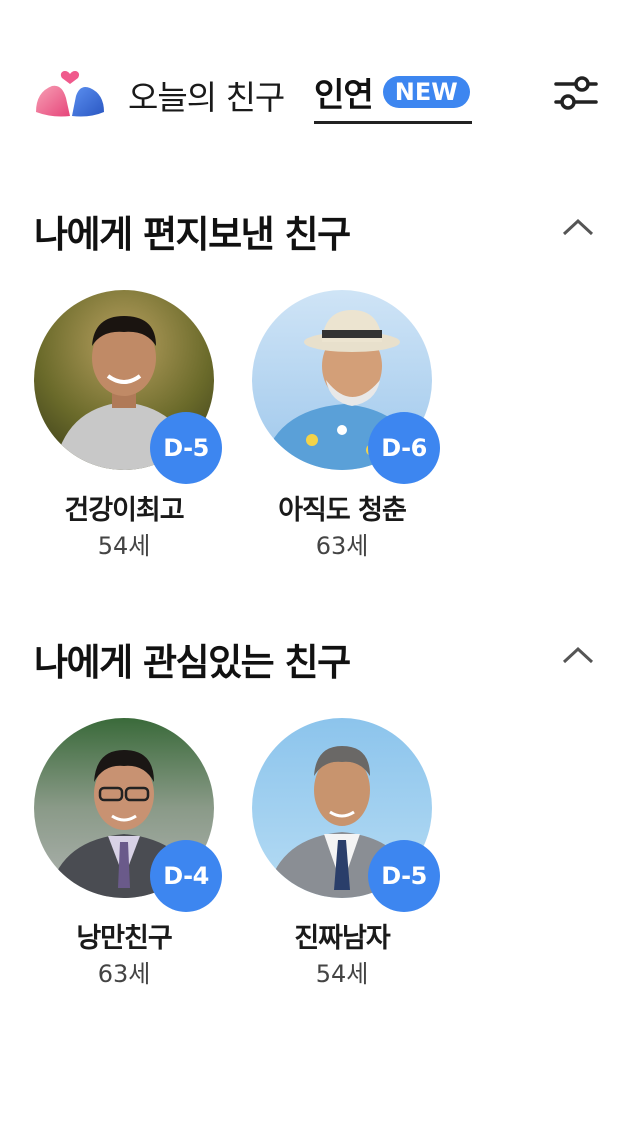  I want to click on filter-settings-icon, so click(576, 94).